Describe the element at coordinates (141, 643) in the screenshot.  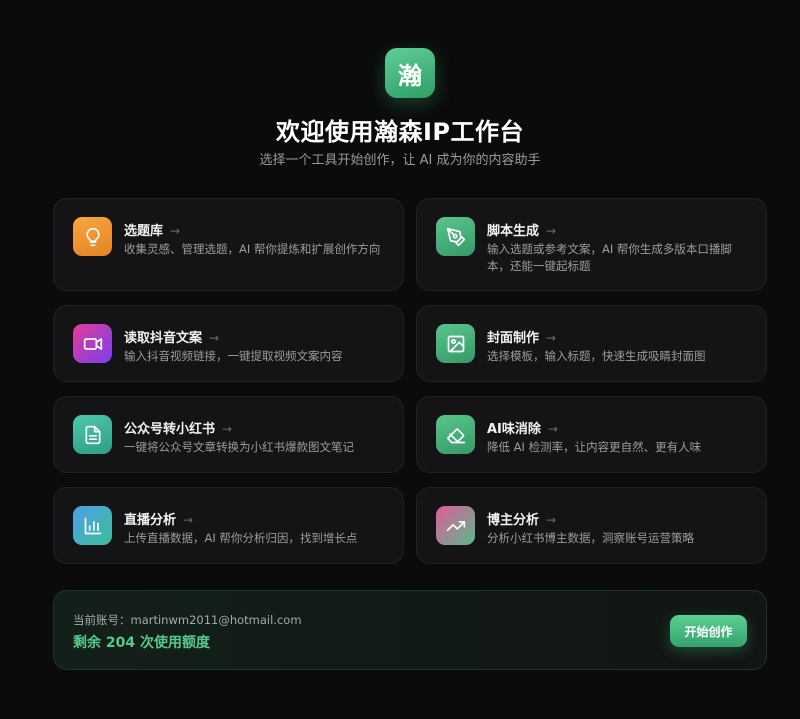
I see `usage-quota: 剩余 204 次使用额度` at that location.